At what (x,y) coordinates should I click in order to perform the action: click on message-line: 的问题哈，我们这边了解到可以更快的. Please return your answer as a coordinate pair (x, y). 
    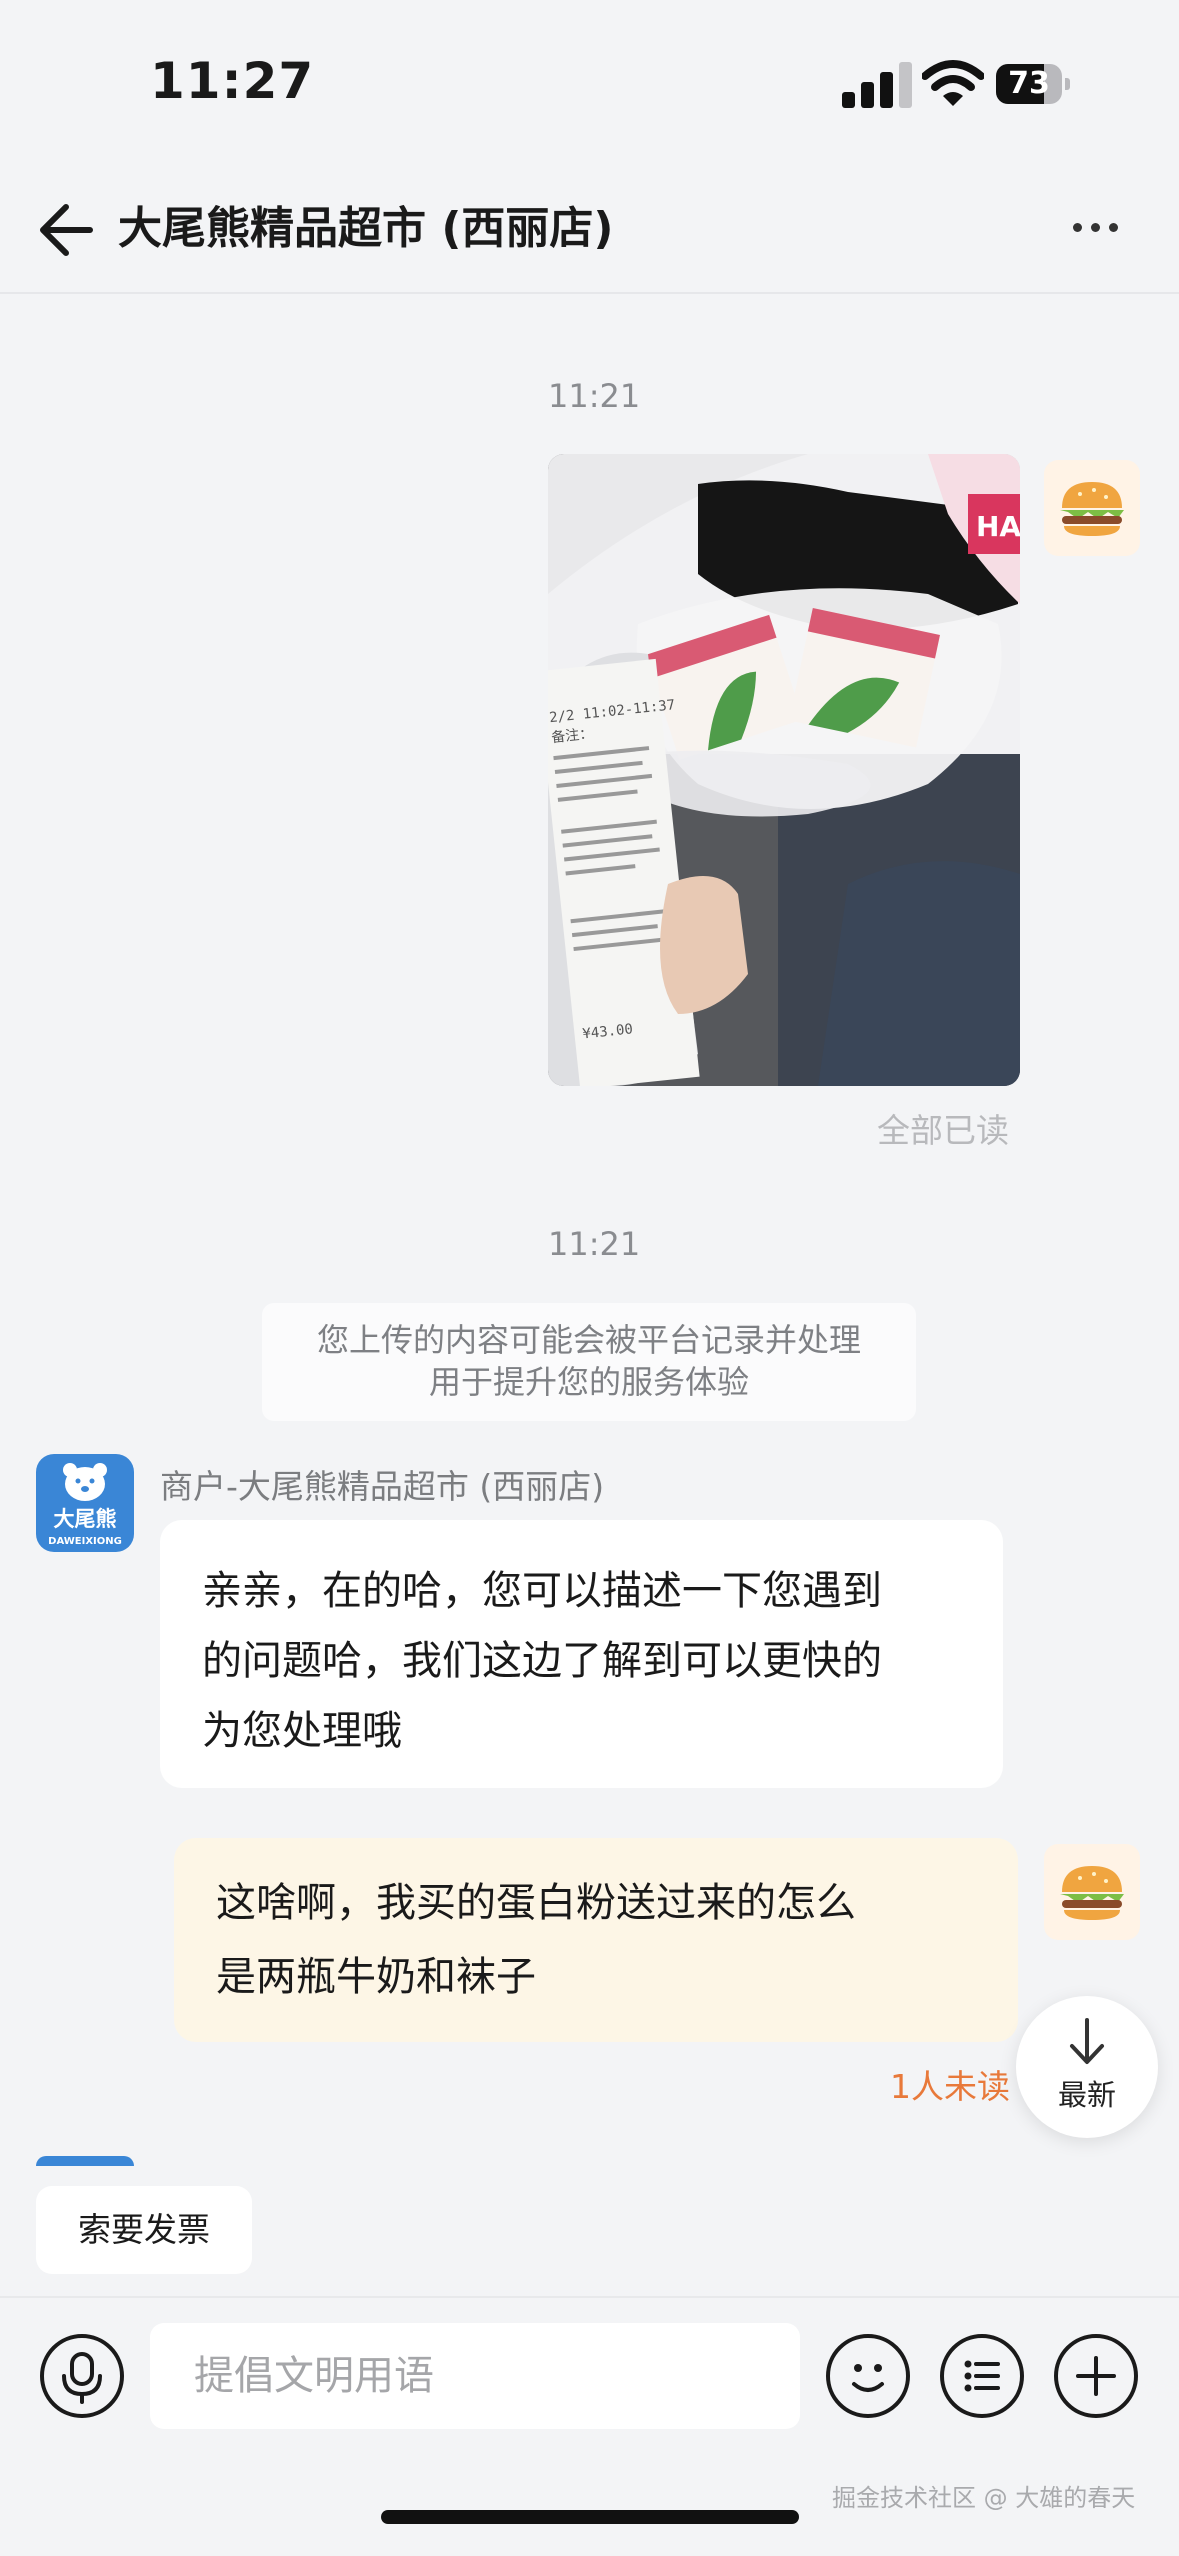
    Looking at the image, I should click on (542, 1661).